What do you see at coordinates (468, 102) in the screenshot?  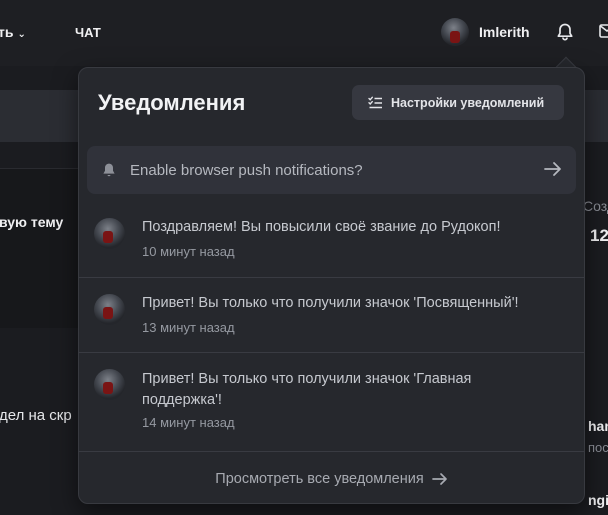 I see `notification-settings-label: Настройки уведомлений` at bounding box center [468, 102].